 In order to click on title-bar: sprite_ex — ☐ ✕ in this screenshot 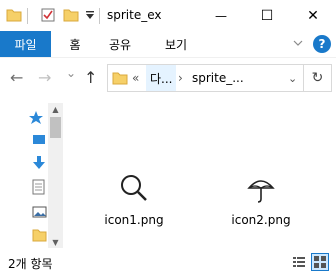, I will do `click(168, 15)`.